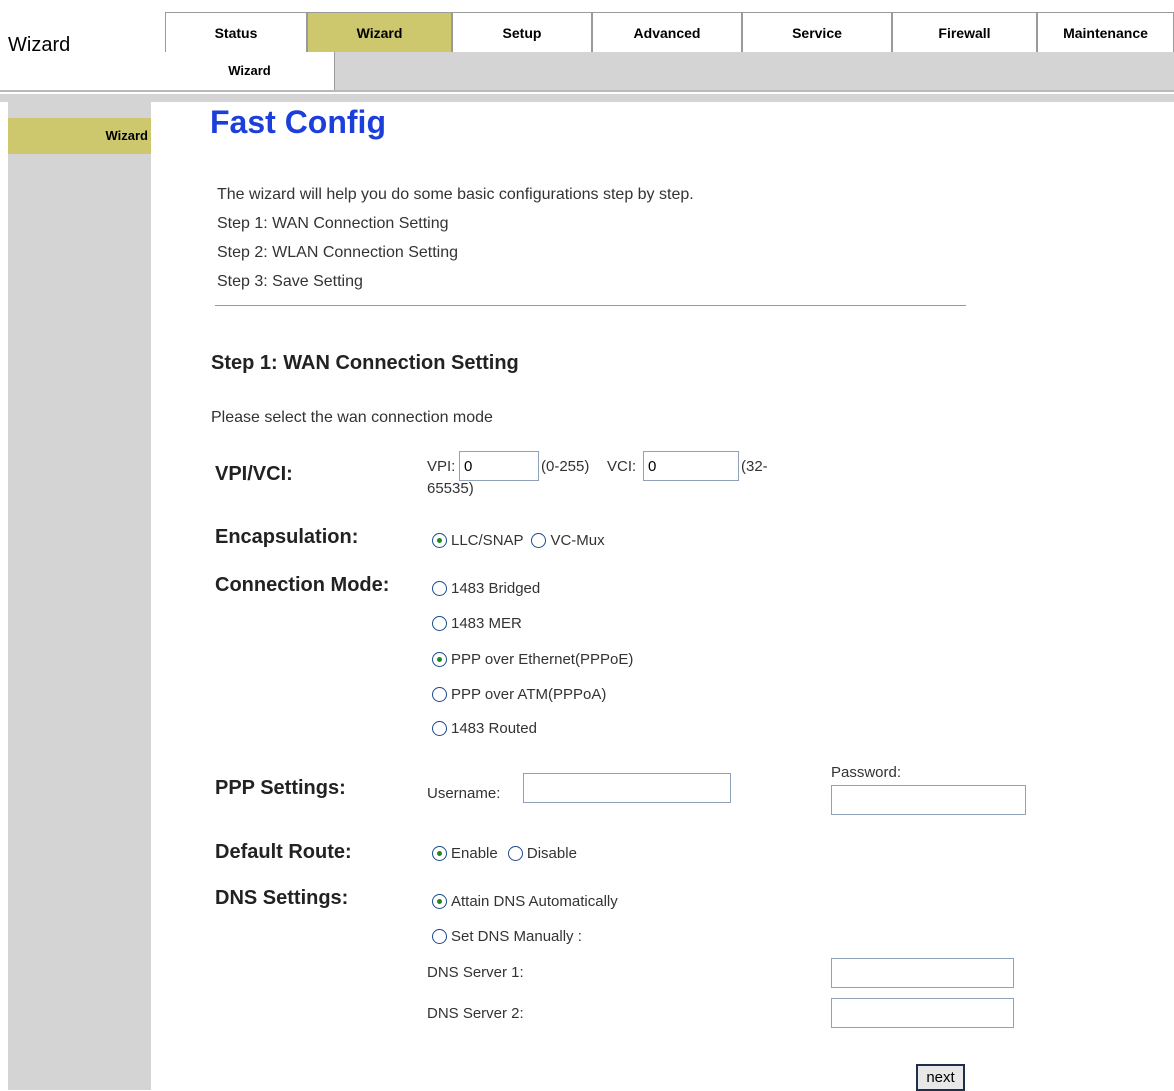 The image size is (1174, 1091). Describe the element at coordinates (565, 466) in the screenshot. I see `vpi-range: (0-255)` at that location.